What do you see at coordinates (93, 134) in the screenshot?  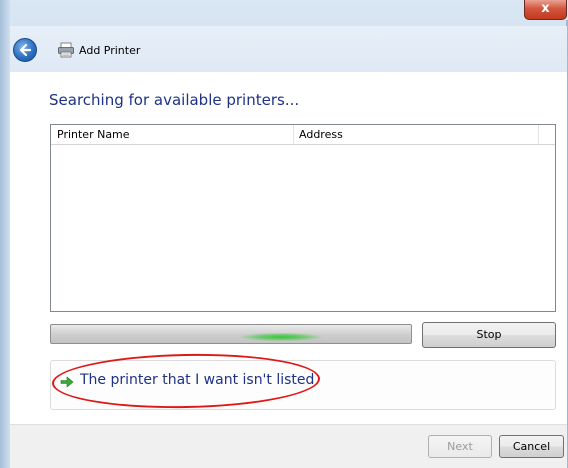 I see `column-header-printer-name: Printer Name` at bounding box center [93, 134].